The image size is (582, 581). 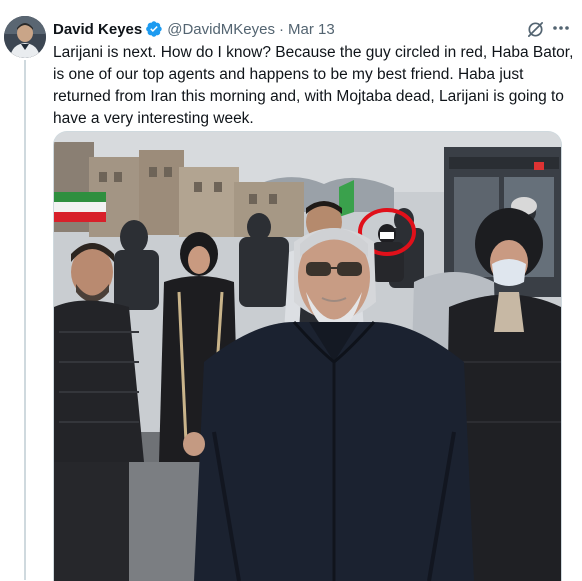 What do you see at coordinates (25, 320) in the screenshot?
I see `thread-line` at bounding box center [25, 320].